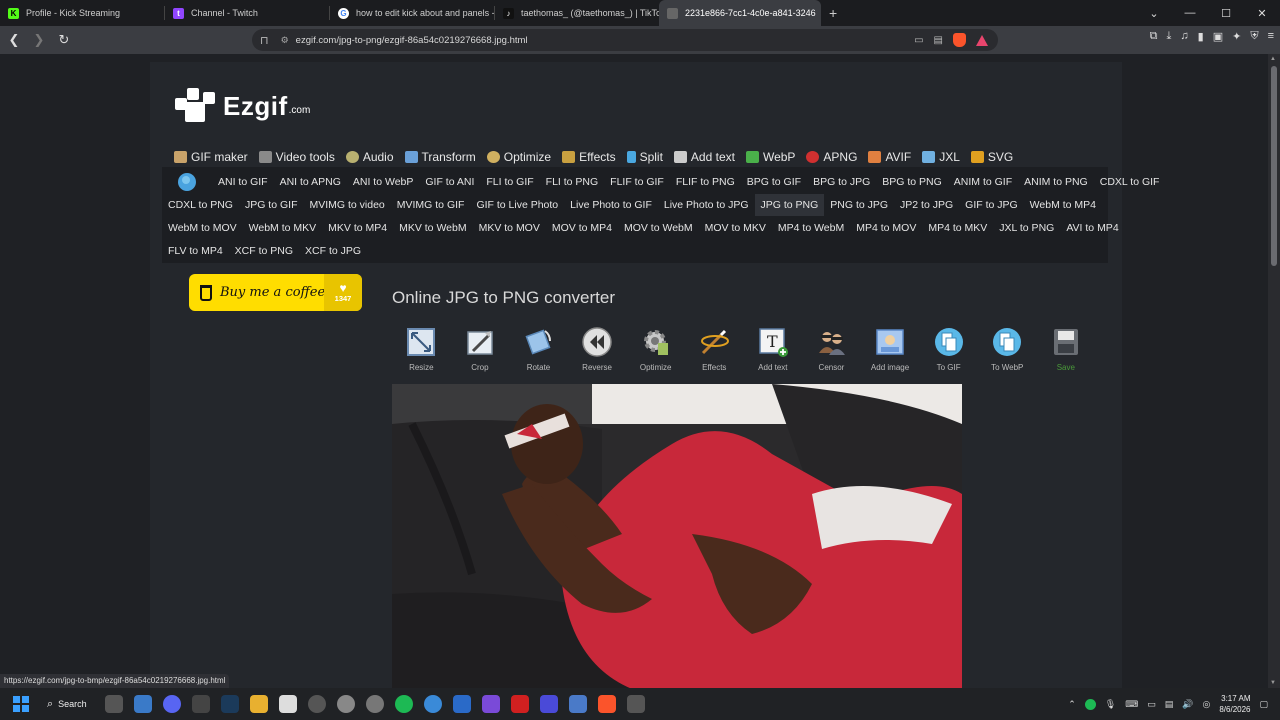  I want to click on mic-icon: 🎙, so click(1110, 704).